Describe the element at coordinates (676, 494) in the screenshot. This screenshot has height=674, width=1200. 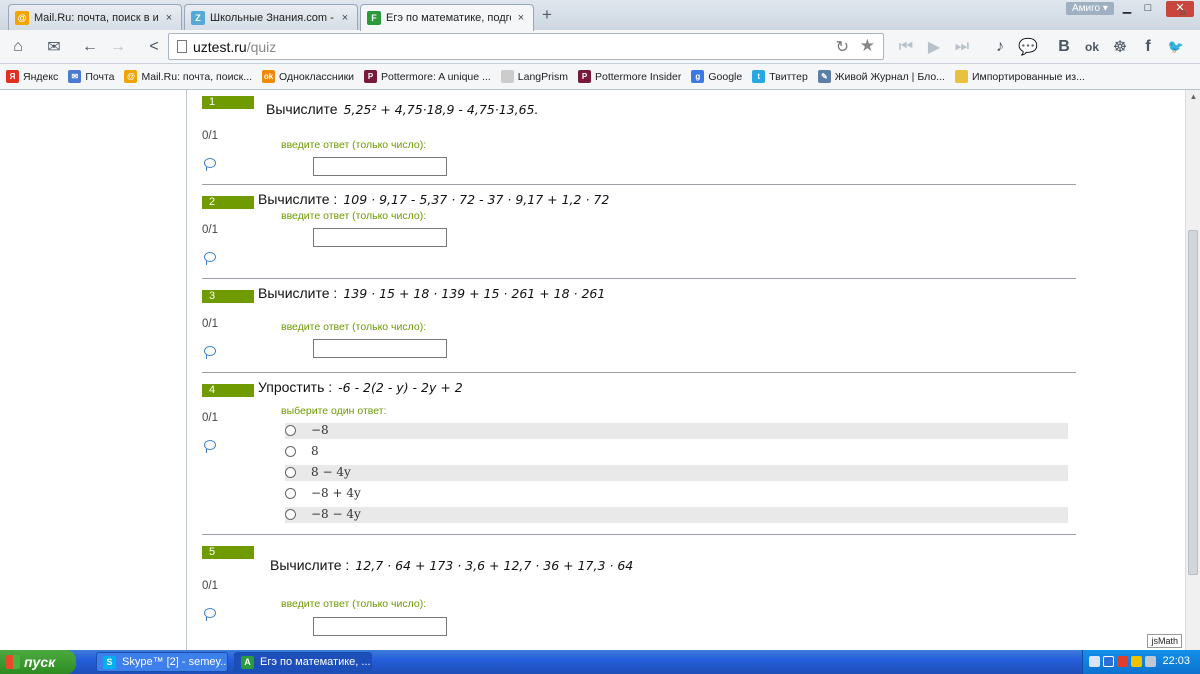
I see `answer-option: −8 + 4y` at that location.